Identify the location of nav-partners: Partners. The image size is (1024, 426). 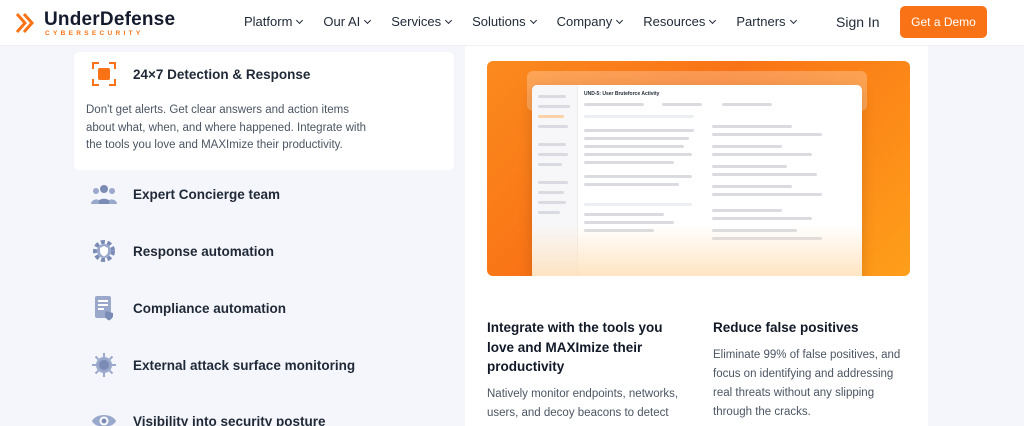
(766, 21).